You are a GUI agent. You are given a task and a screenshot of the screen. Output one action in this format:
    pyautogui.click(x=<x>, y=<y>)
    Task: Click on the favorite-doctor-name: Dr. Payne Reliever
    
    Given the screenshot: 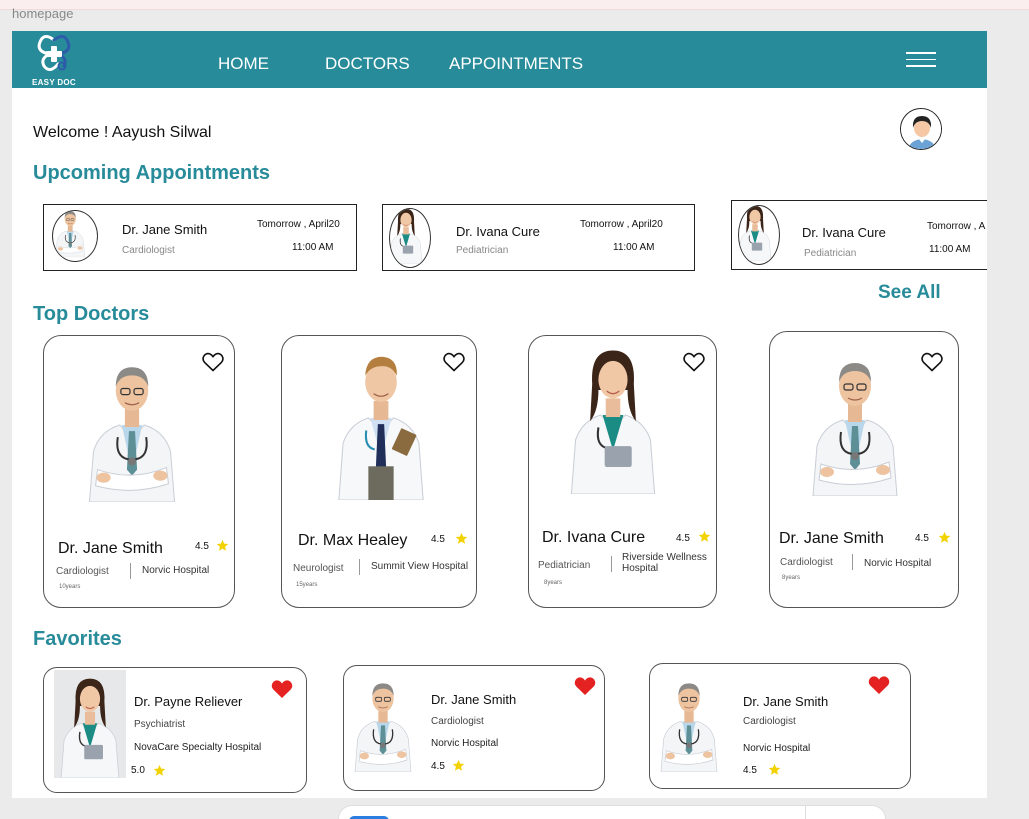 What is the action you would take?
    pyautogui.click(x=188, y=701)
    